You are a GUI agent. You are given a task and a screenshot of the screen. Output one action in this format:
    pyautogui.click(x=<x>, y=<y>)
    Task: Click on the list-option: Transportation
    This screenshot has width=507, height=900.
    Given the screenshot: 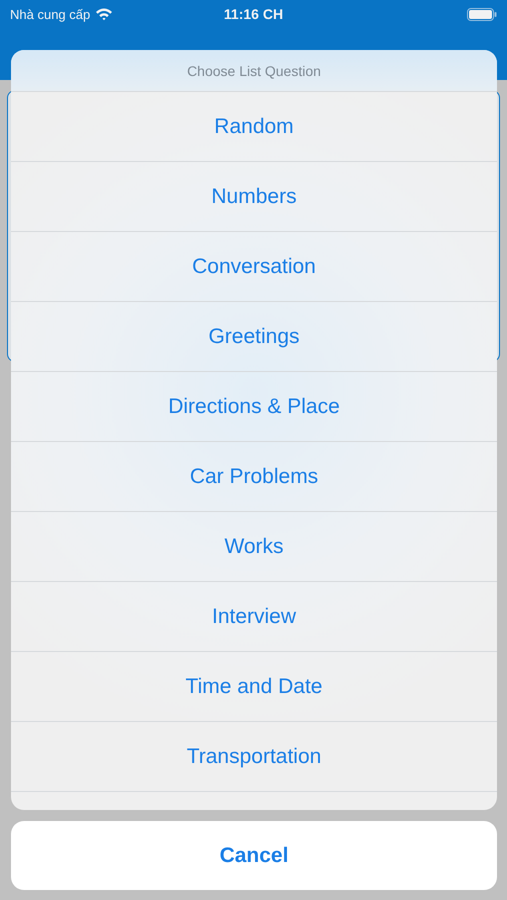 What is the action you would take?
    pyautogui.click(x=254, y=757)
    